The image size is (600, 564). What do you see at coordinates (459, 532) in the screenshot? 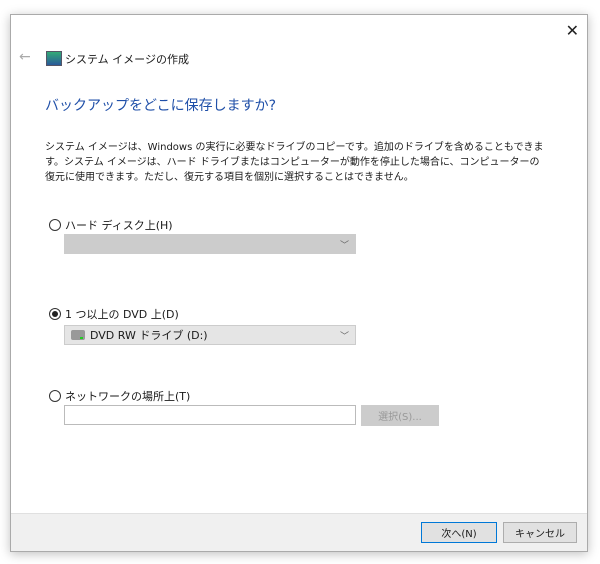
I see `next-button: 次へ(N)` at bounding box center [459, 532].